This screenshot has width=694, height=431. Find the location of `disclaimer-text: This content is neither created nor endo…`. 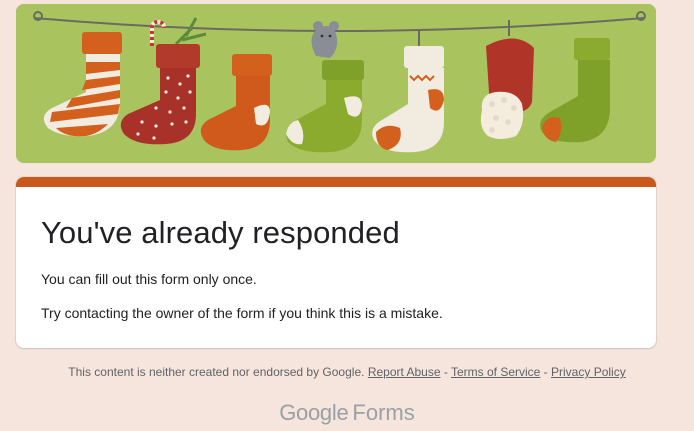

disclaimer-text: This content is neither created nor endo… is located at coordinates (216, 372).